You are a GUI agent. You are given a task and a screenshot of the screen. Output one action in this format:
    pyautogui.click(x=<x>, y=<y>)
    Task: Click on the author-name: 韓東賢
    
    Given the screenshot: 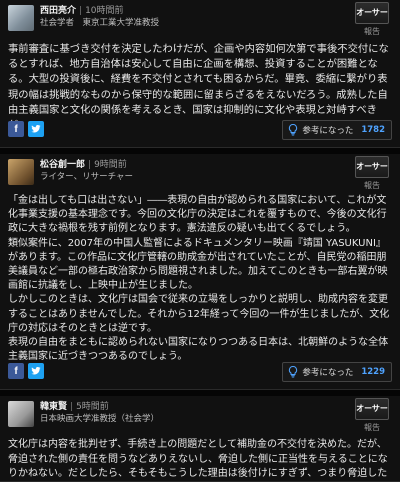 What is the action you would take?
    pyautogui.click(x=53, y=407)
    